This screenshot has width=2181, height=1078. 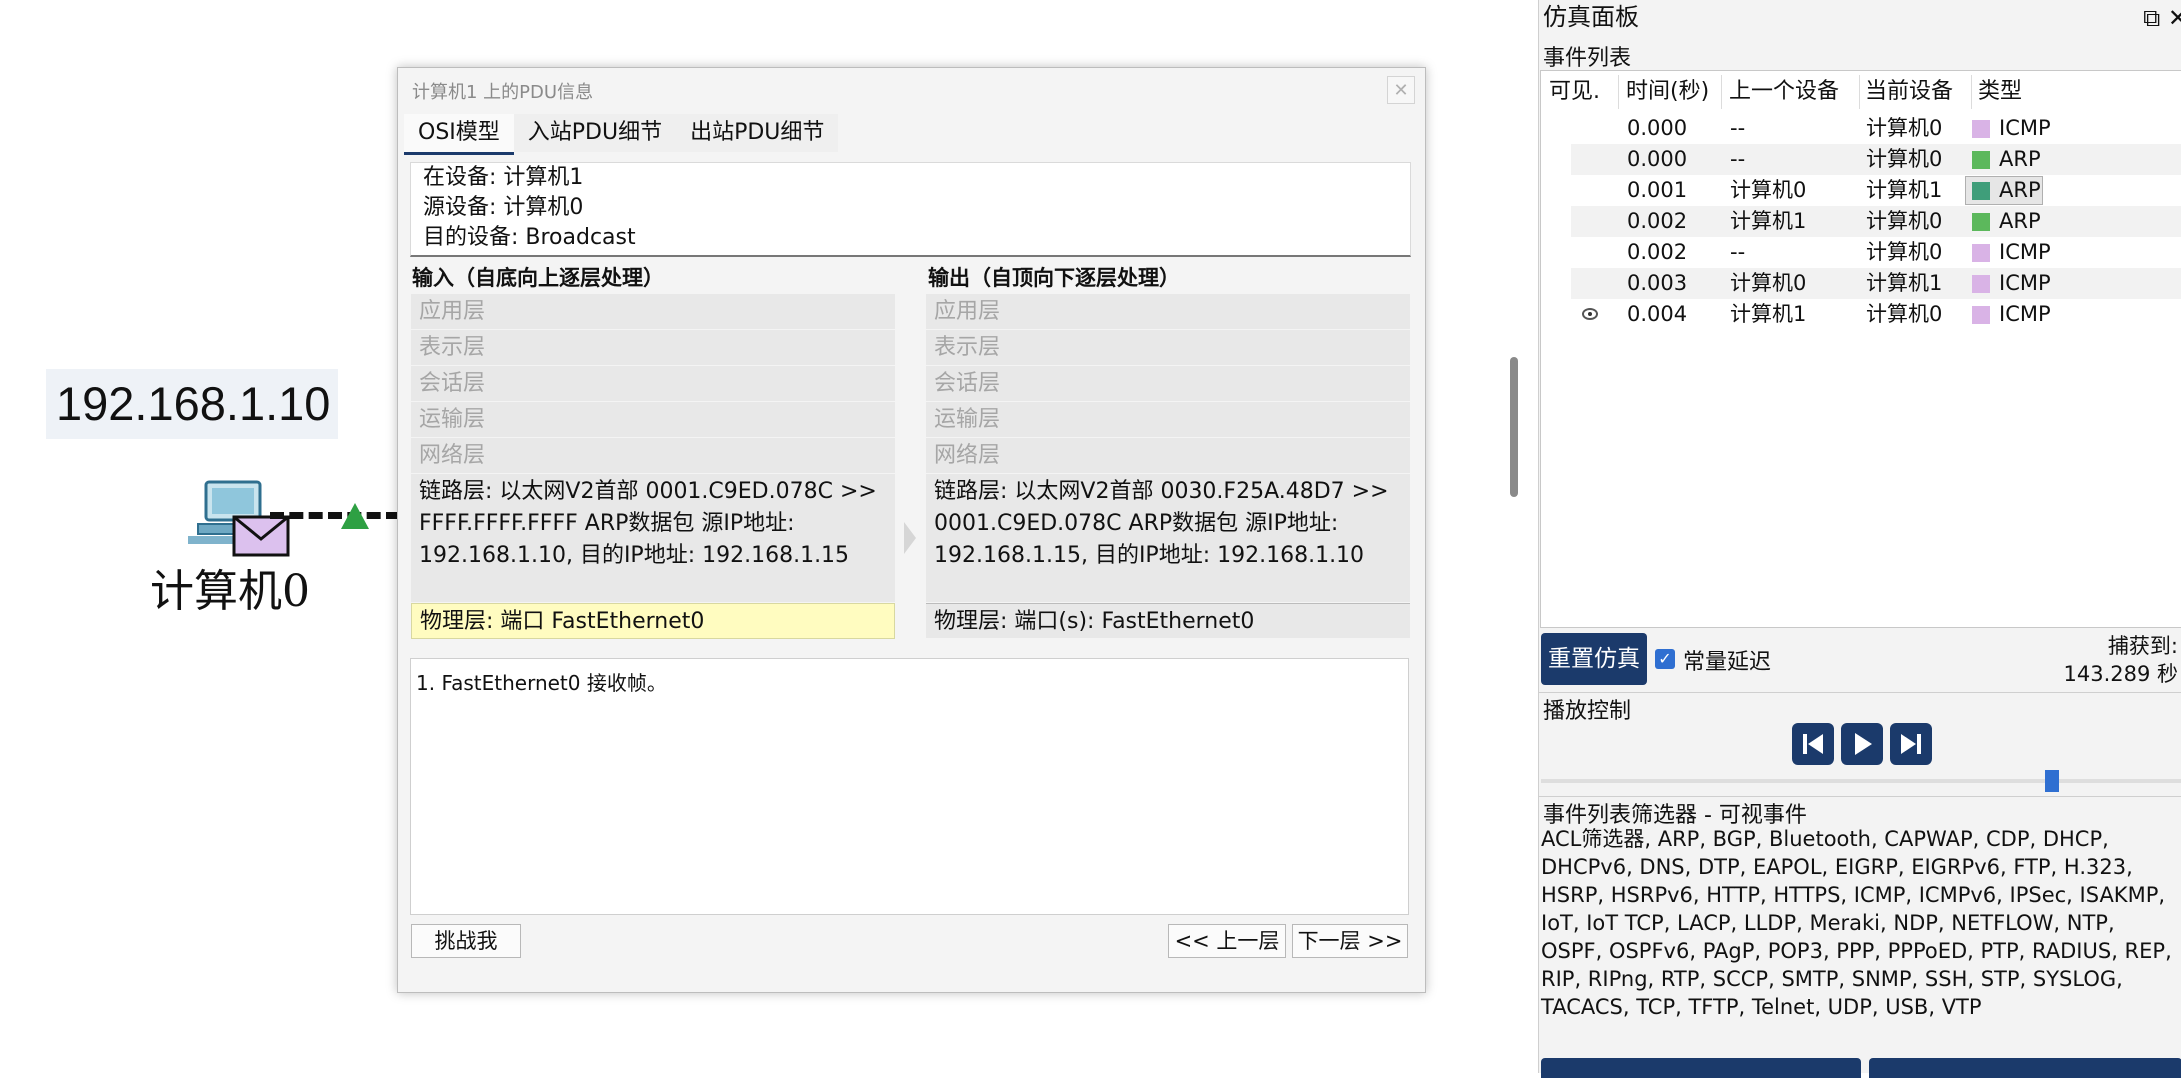 I want to click on col-visible: 可见., so click(x=1574, y=92).